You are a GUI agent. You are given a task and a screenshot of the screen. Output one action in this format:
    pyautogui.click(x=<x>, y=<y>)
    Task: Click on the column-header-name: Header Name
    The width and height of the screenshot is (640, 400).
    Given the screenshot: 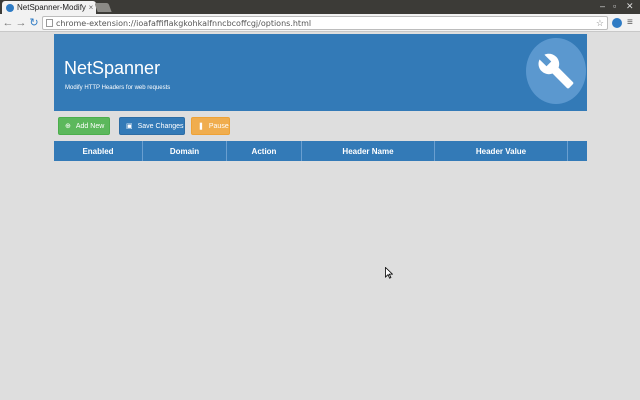 What is the action you would take?
    pyautogui.click(x=368, y=151)
    